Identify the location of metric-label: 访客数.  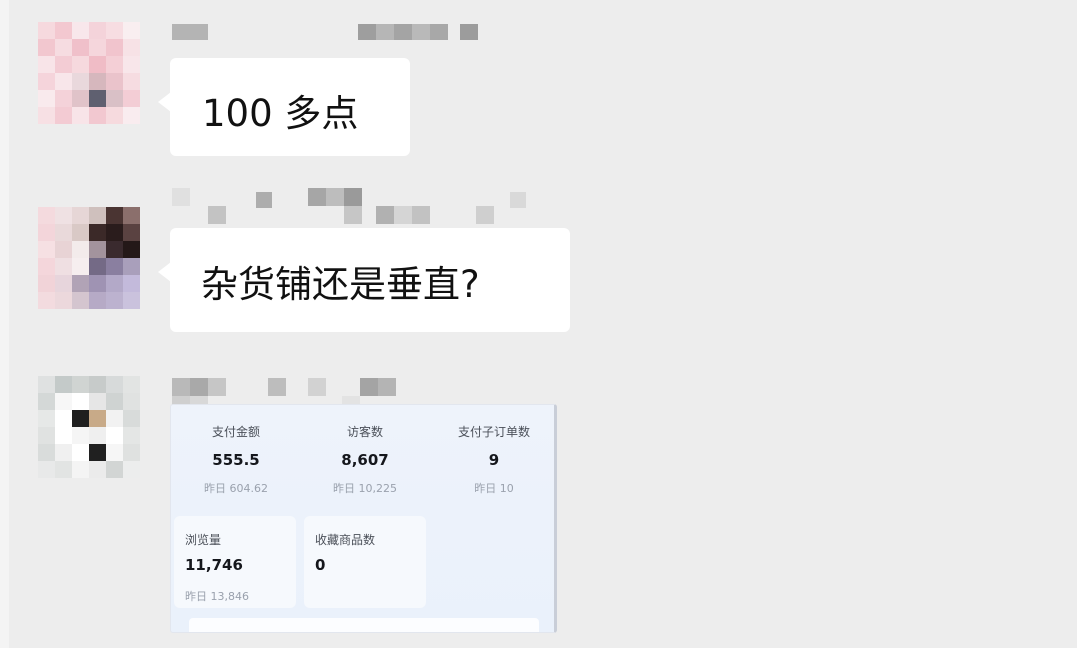
(364, 432).